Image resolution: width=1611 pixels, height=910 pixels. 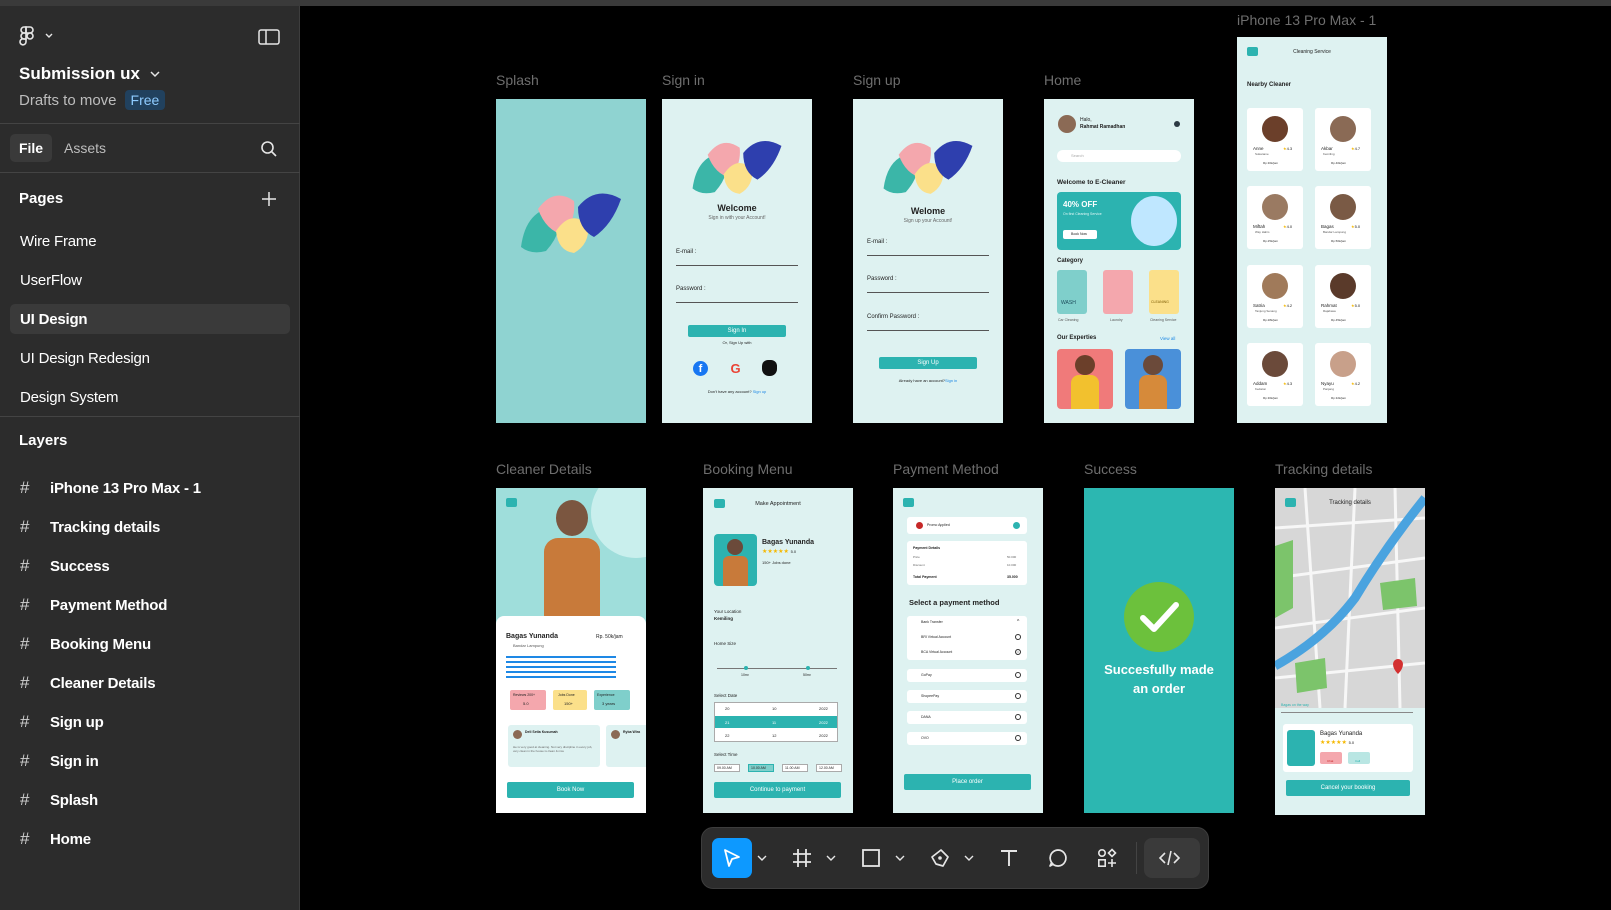 I want to click on frame-label-sign-in: Sign in, so click(x=683, y=80).